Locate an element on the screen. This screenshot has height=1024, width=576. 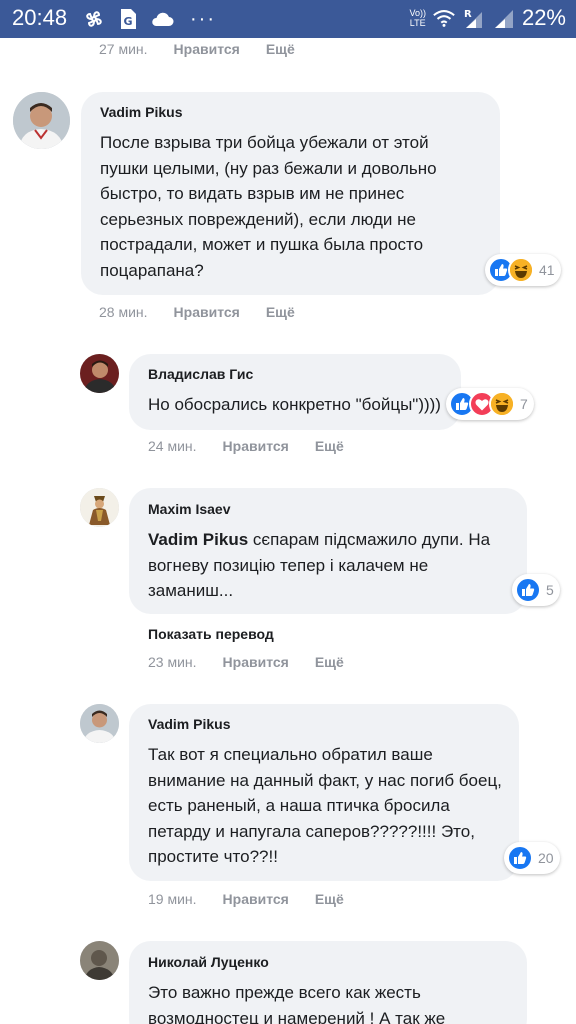
comment-meta: 23 мин. Нравится Ещё is located at coordinates (246, 662).